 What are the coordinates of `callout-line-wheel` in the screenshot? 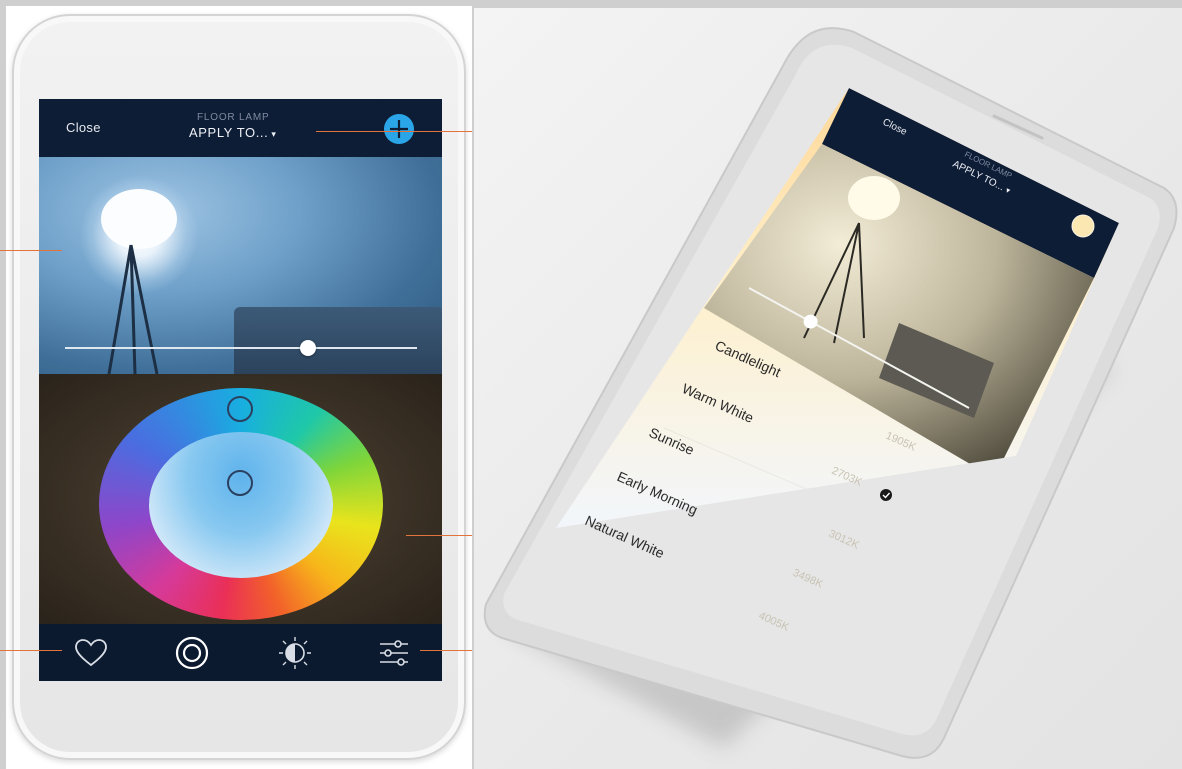 It's located at (439, 535).